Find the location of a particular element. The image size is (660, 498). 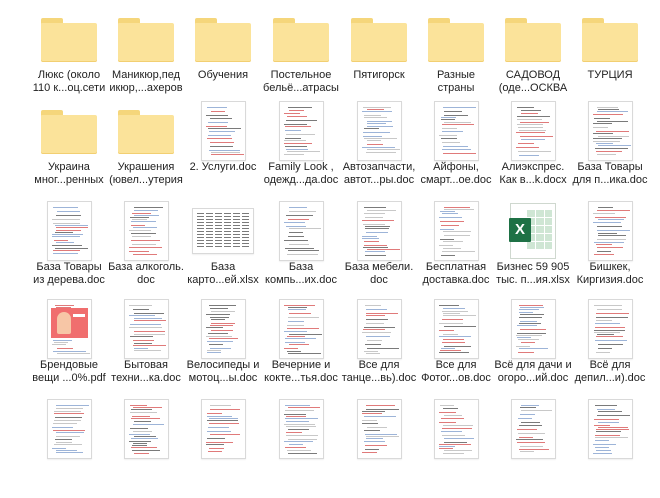

item-name-line: депил...и).doc is located at coordinates (610, 378).